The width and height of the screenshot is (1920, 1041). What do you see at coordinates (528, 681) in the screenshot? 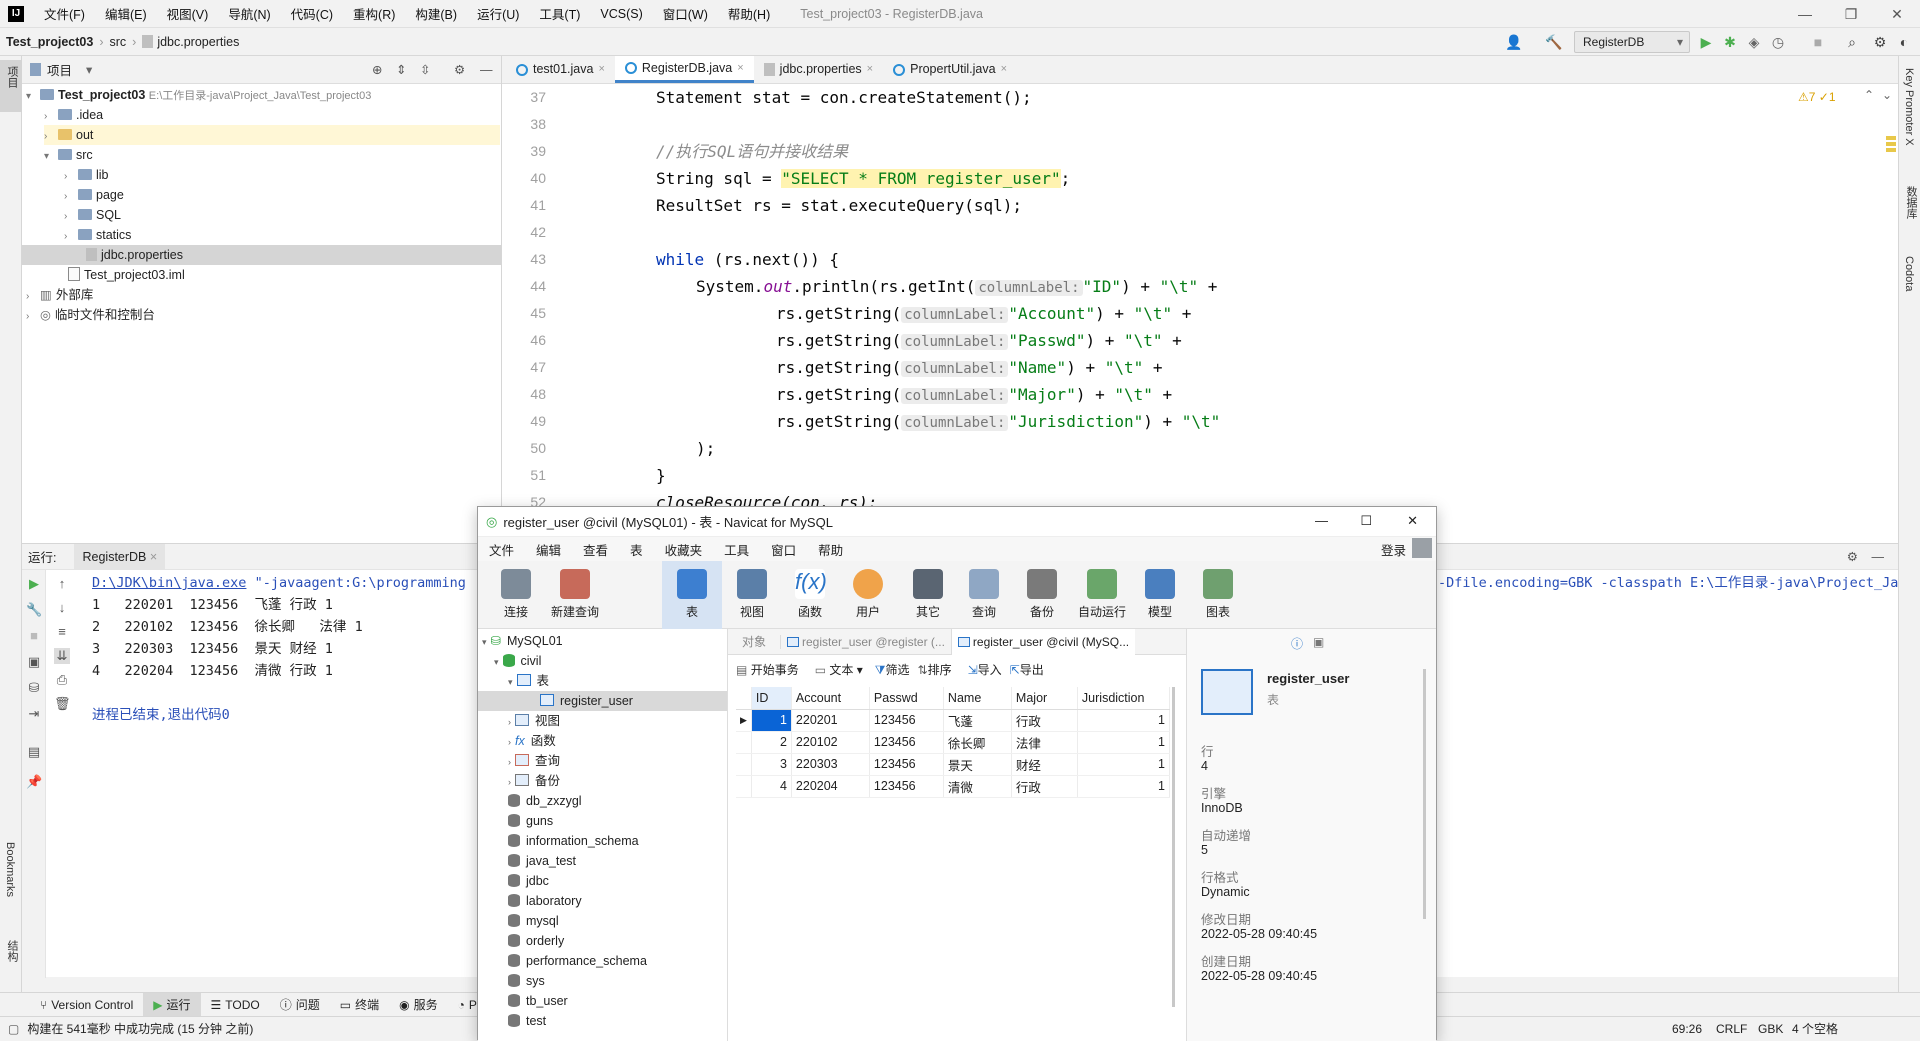
I see `tree-tables: ▾ 表` at bounding box center [528, 681].